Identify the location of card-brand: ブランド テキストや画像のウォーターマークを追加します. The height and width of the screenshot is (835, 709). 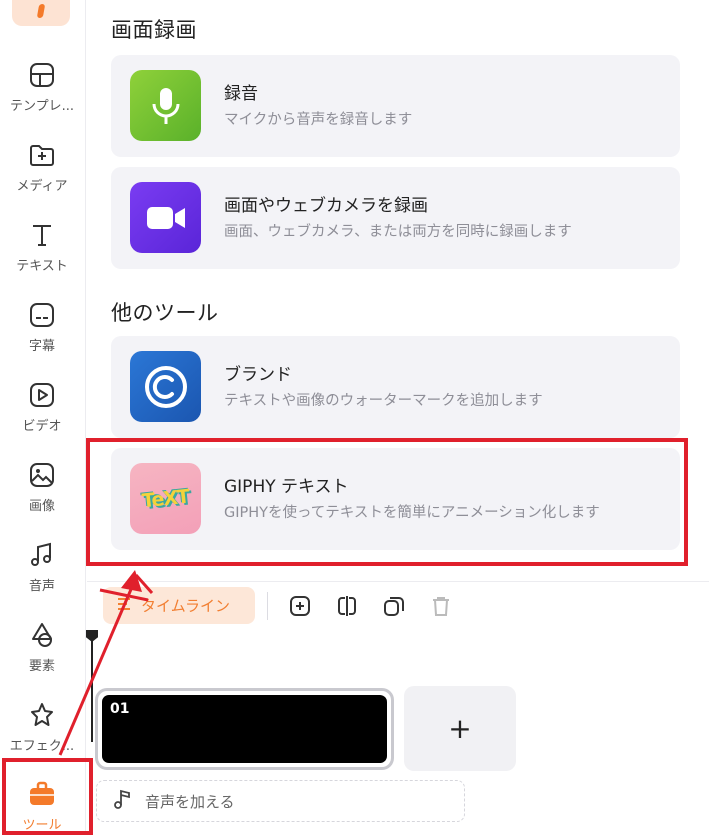
(395, 387).